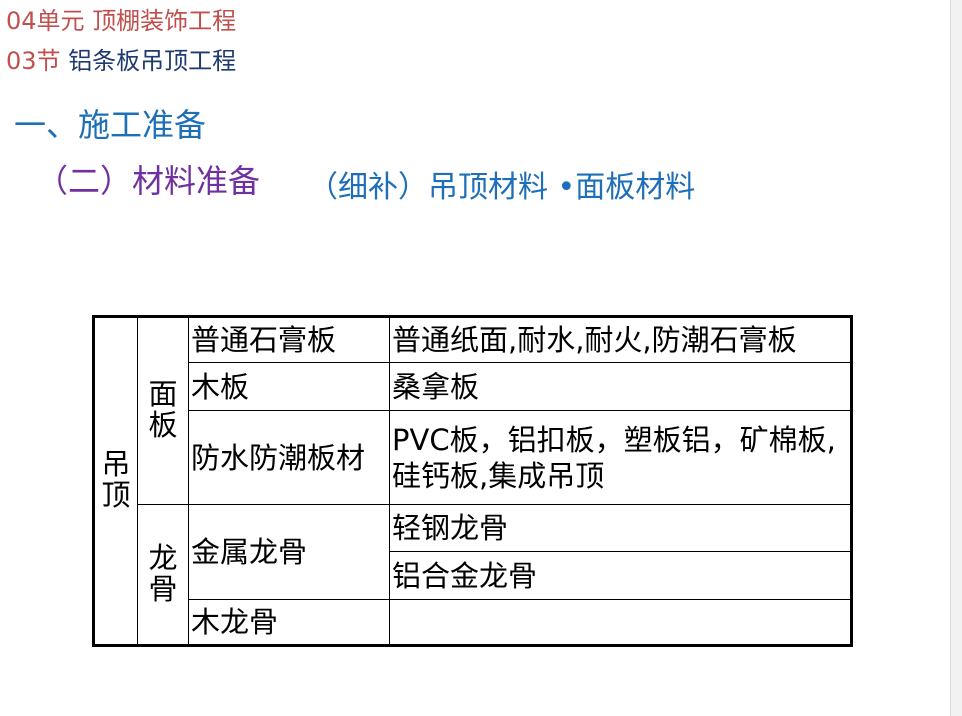 Image resolution: width=962 pixels, height=716 pixels. What do you see at coordinates (289, 552) in the screenshot?
I see `material-name: 金属龙骨` at bounding box center [289, 552].